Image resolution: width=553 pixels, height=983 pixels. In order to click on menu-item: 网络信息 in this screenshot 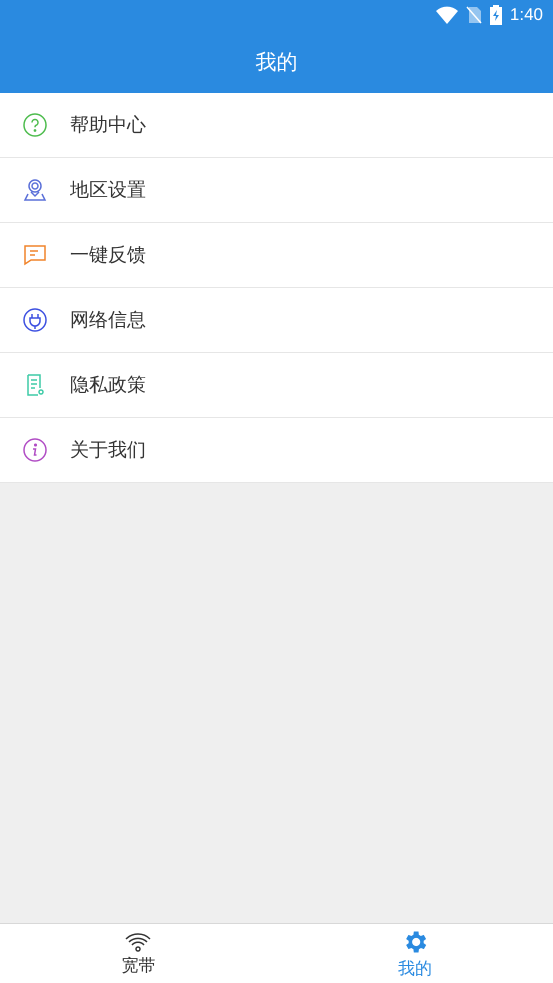, I will do `click(276, 320)`.